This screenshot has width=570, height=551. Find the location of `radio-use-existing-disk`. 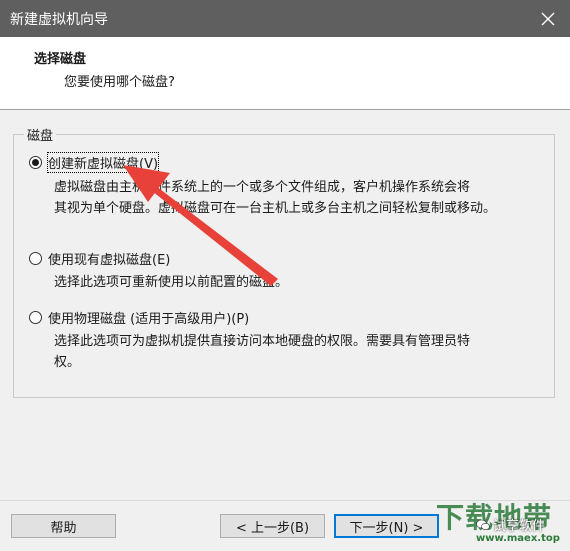

radio-use-existing-disk is located at coordinates (35, 258).